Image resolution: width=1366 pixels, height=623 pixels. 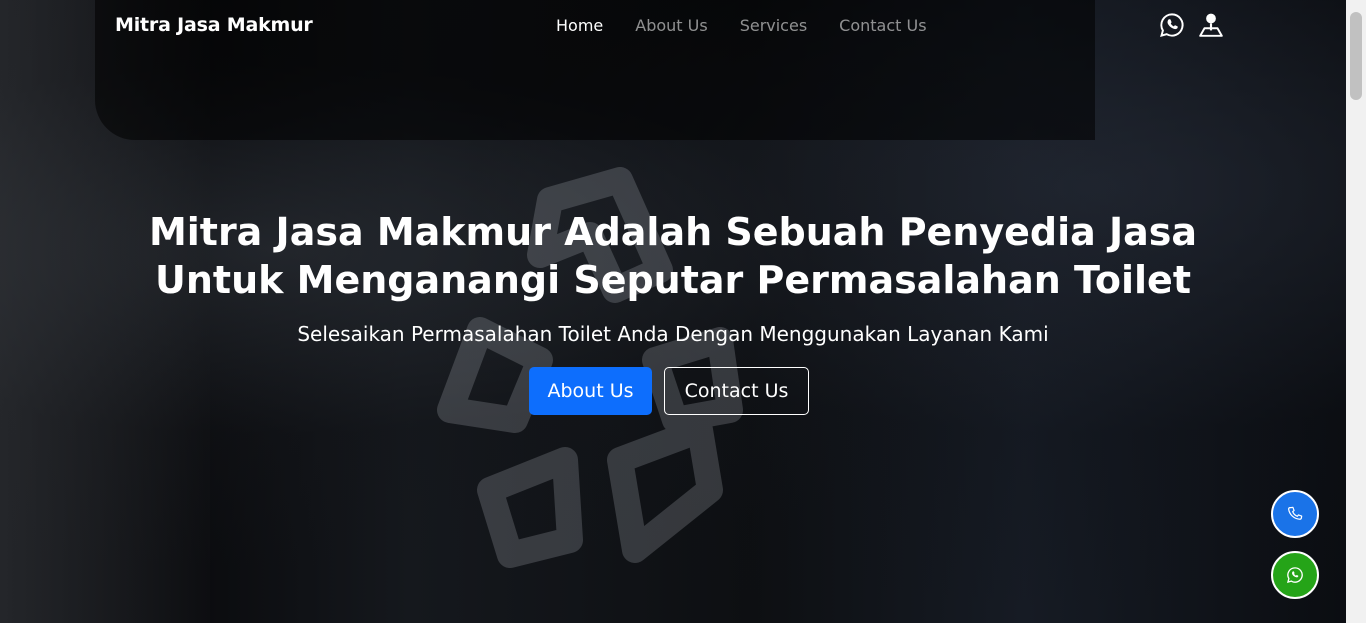 I want to click on about-us-button: About Us, so click(x=590, y=391).